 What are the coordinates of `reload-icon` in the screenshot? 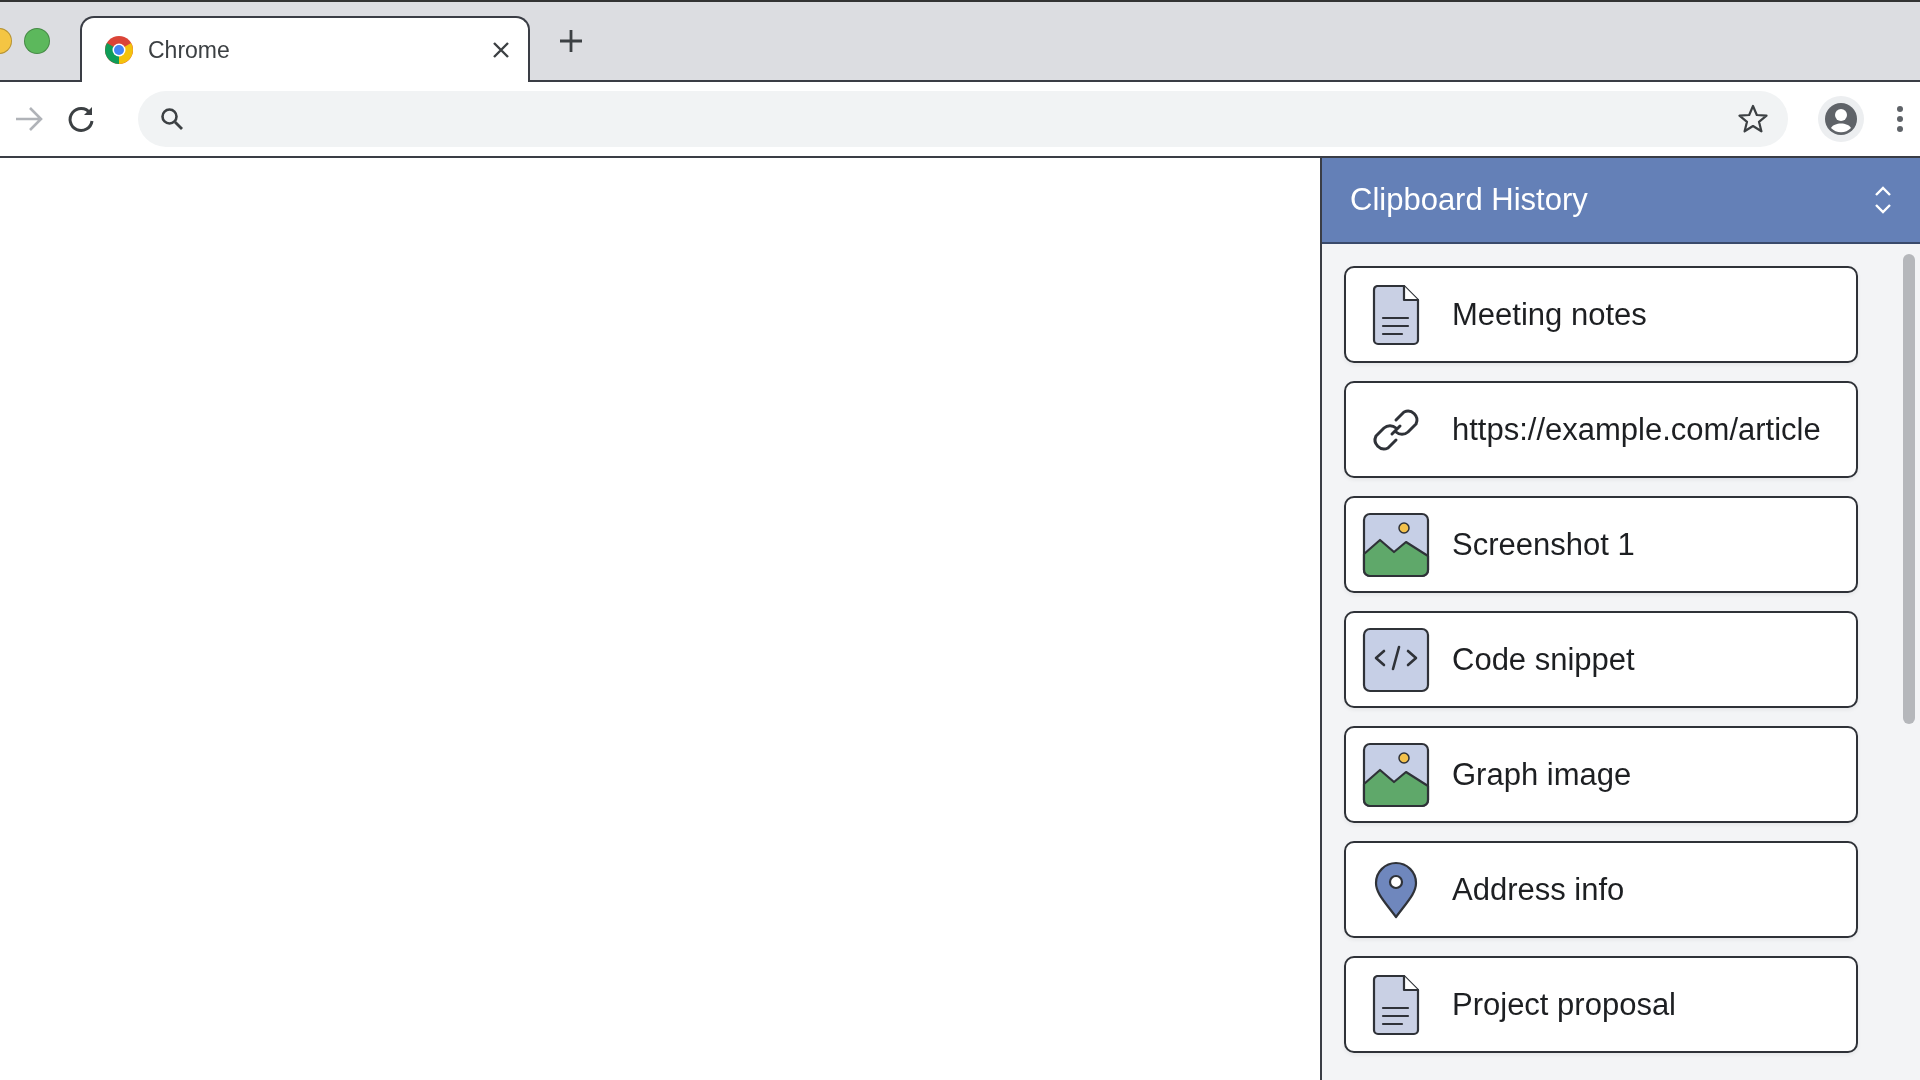 It's located at (81, 119).